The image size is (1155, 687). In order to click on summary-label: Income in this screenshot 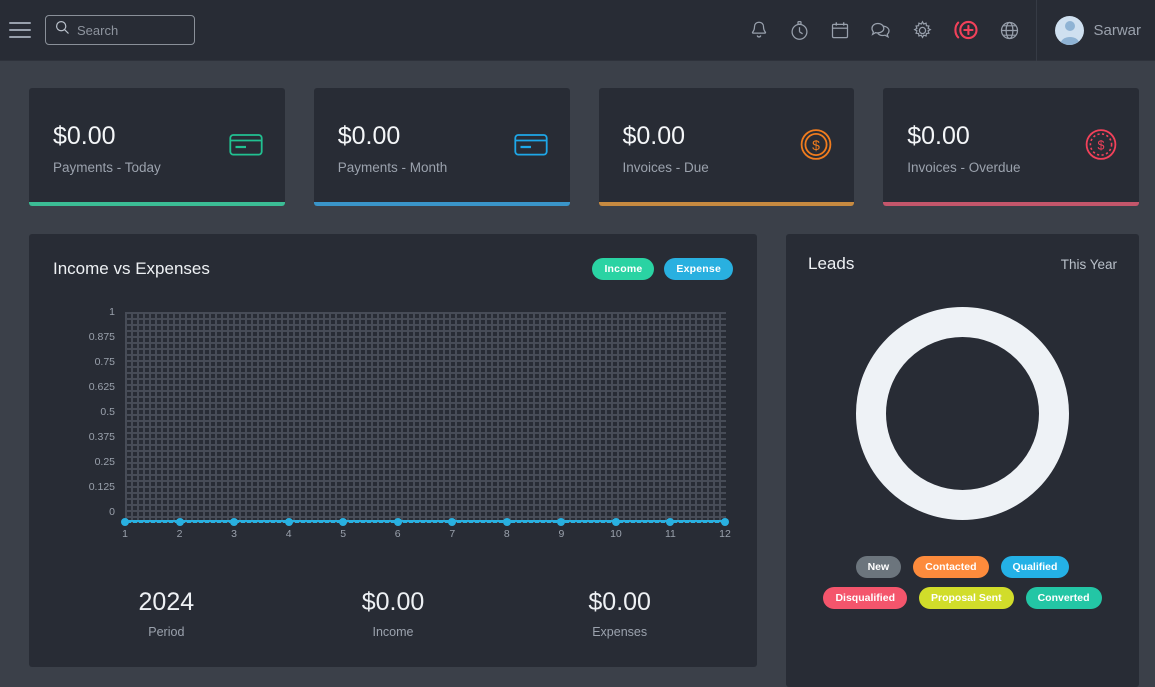, I will do `click(393, 632)`.